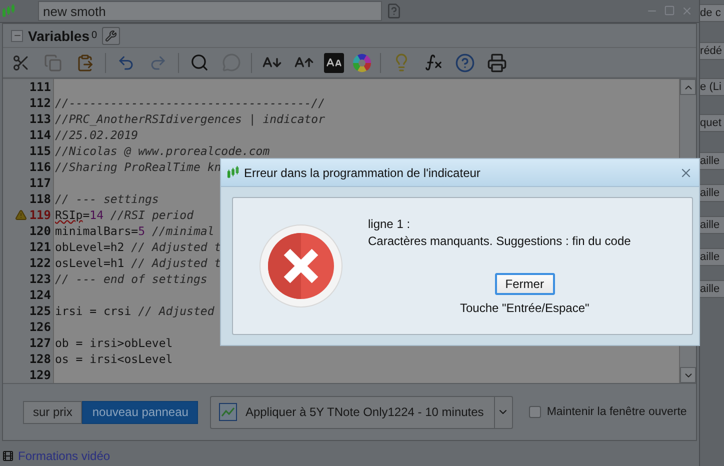  I want to click on side-item: e (Li, so click(712, 87).